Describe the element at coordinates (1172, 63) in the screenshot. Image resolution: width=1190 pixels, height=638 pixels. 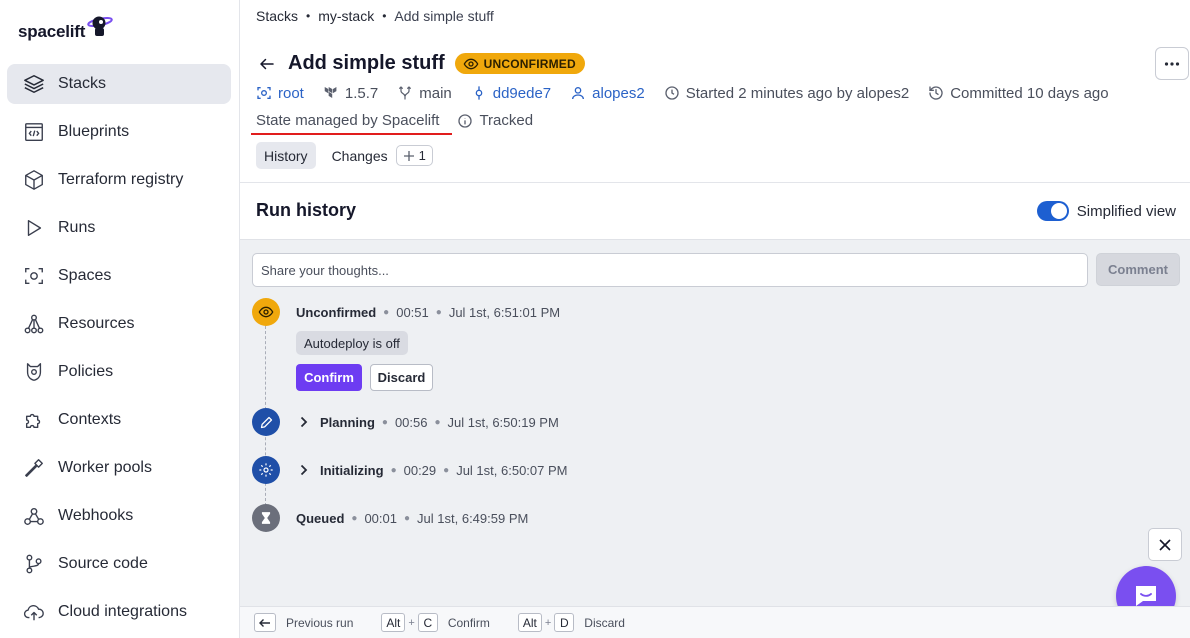
I see `more-options-button` at that location.